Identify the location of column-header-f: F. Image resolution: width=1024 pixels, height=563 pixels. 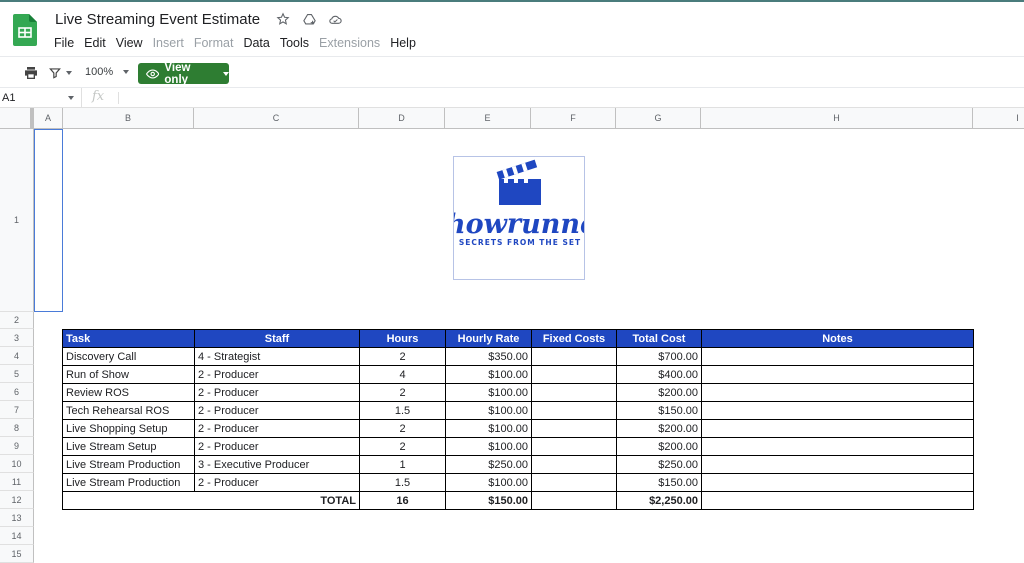
(573, 118).